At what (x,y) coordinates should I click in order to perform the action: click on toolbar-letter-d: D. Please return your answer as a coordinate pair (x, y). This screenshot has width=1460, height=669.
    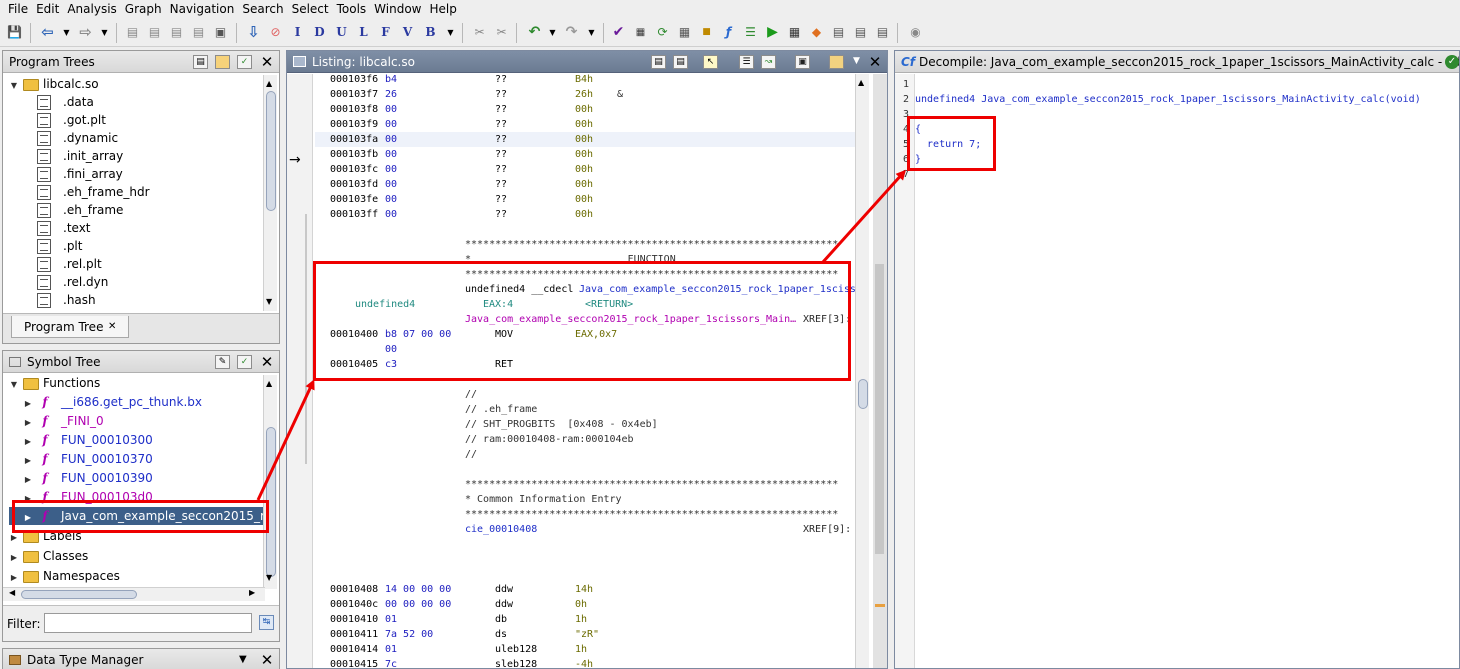
    Looking at the image, I should click on (319, 32).